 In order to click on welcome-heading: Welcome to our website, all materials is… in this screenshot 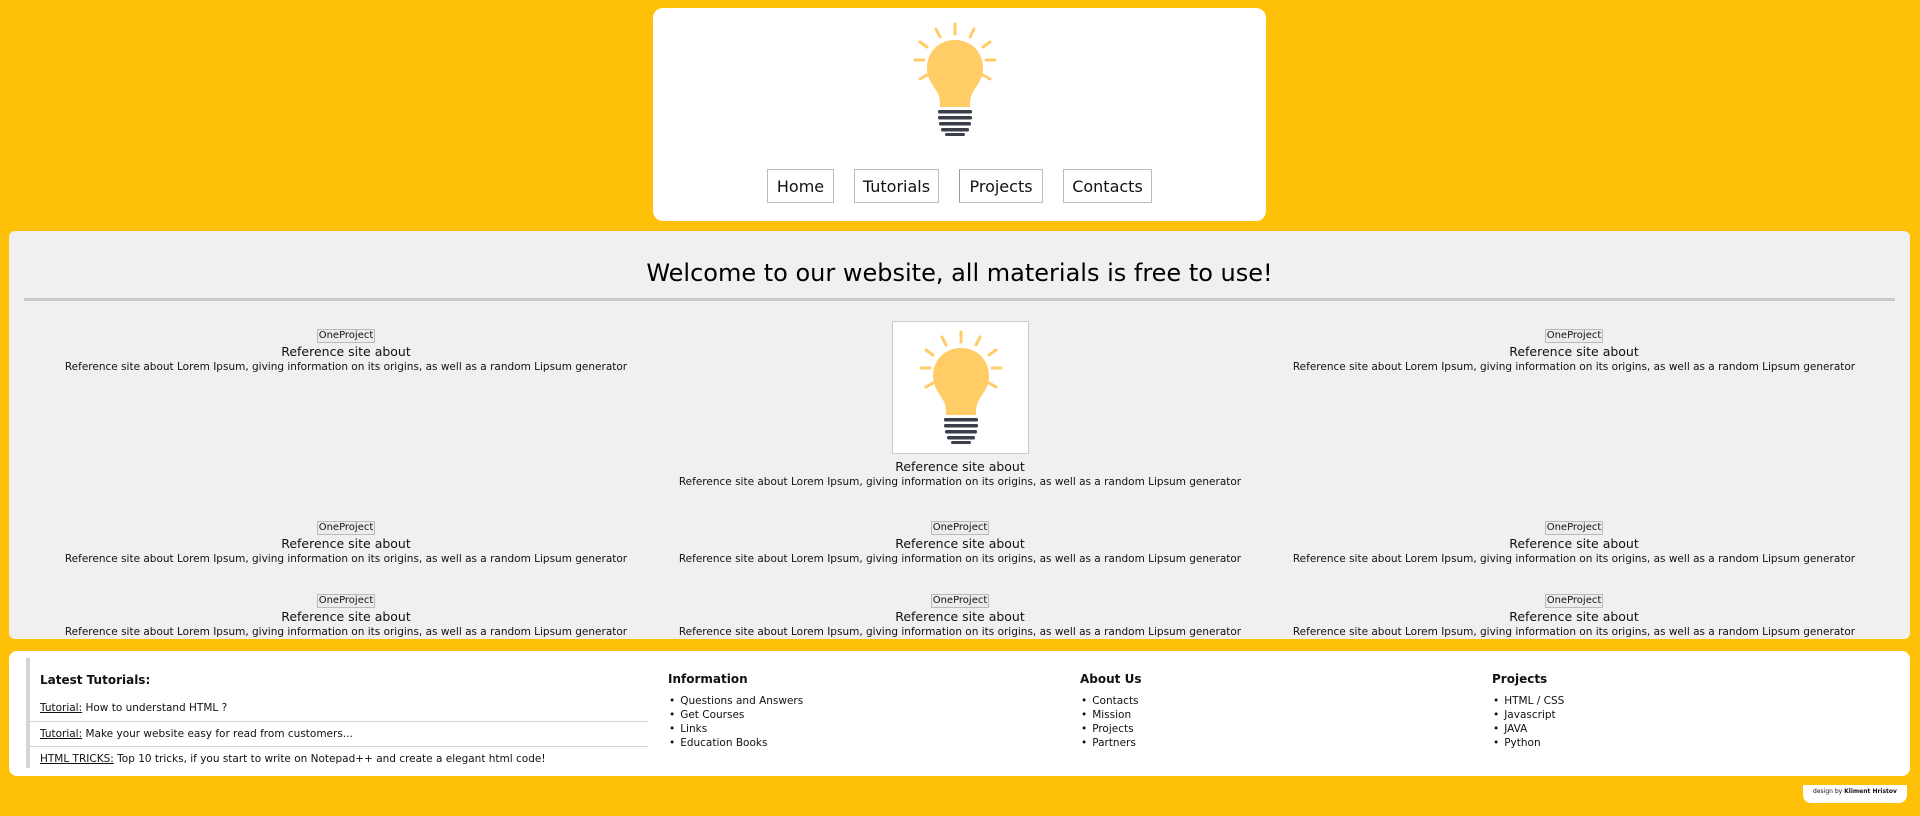, I will do `click(959, 273)`.